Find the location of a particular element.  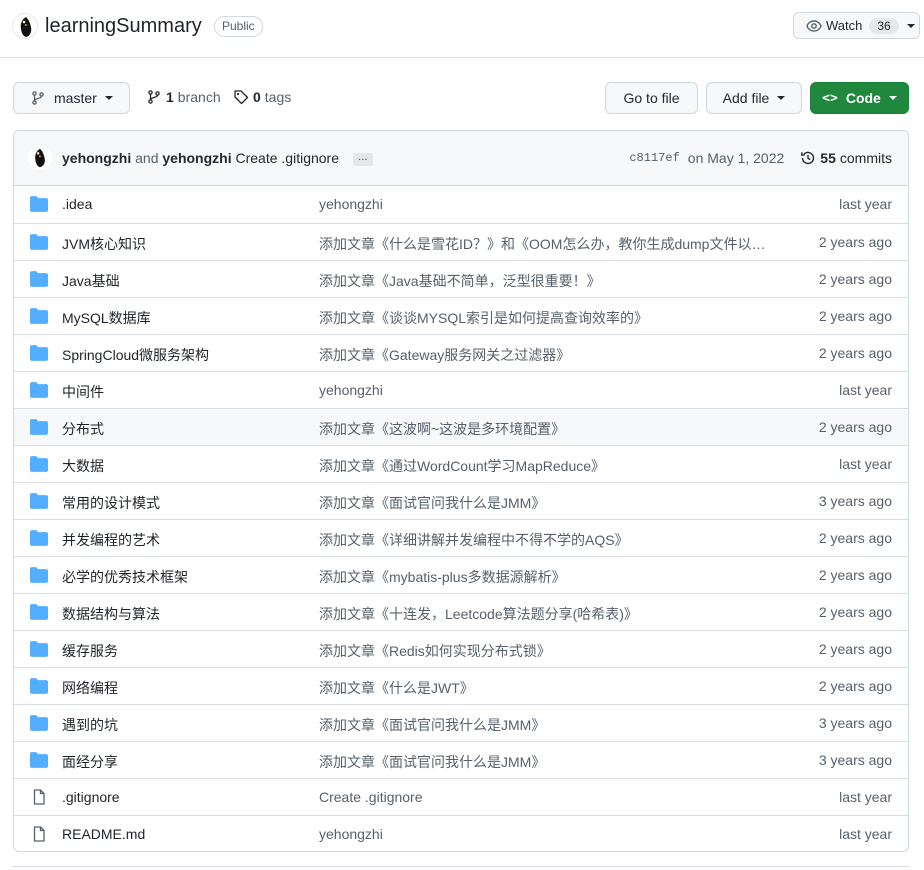

commit-message-link: Create .gitignore is located at coordinates (546, 797).